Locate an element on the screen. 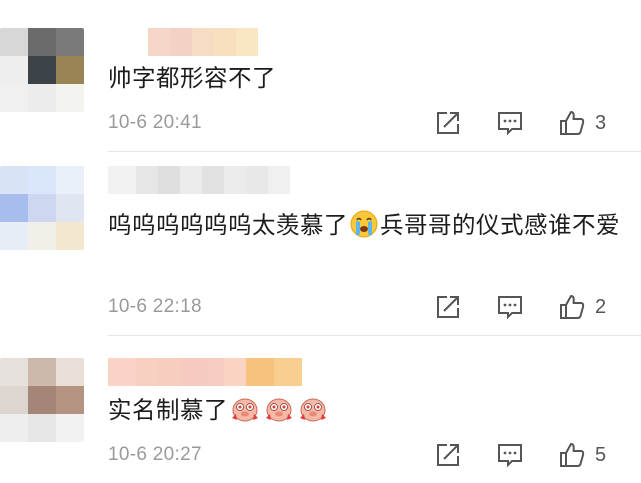 This screenshot has height=483, width=641. comment-text: 实名制慕了 is located at coordinates (368, 413).